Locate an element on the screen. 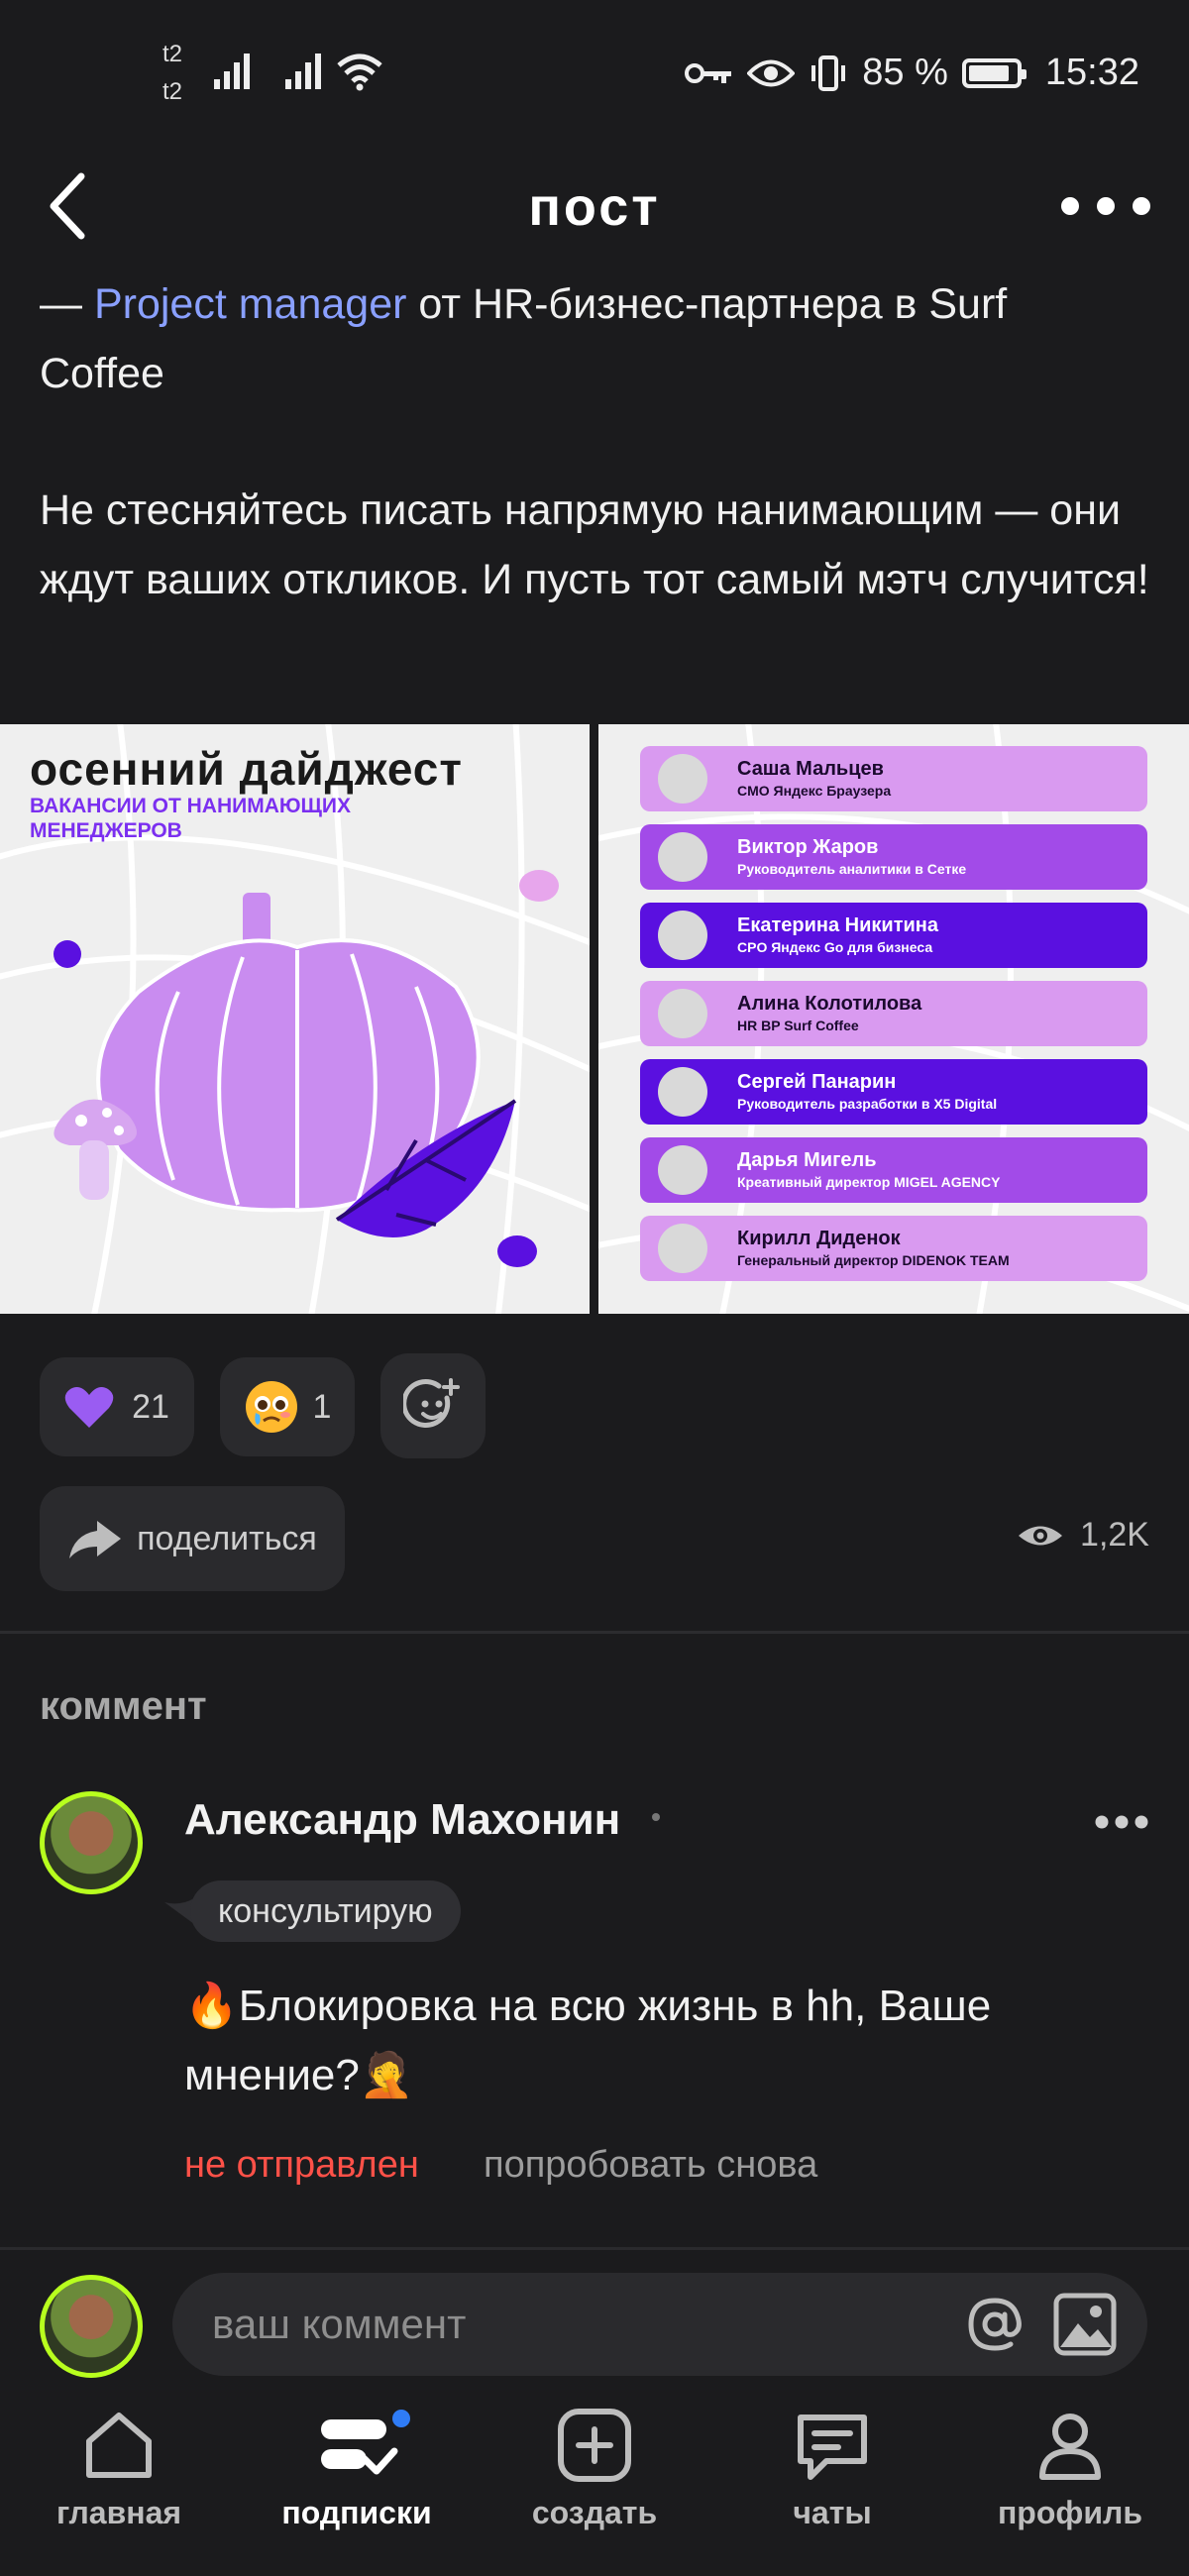 The height and width of the screenshot is (2576, 1189). manager-role: Генеральный директор DIDENOK TEAM is located at coordinates (873, 1260).